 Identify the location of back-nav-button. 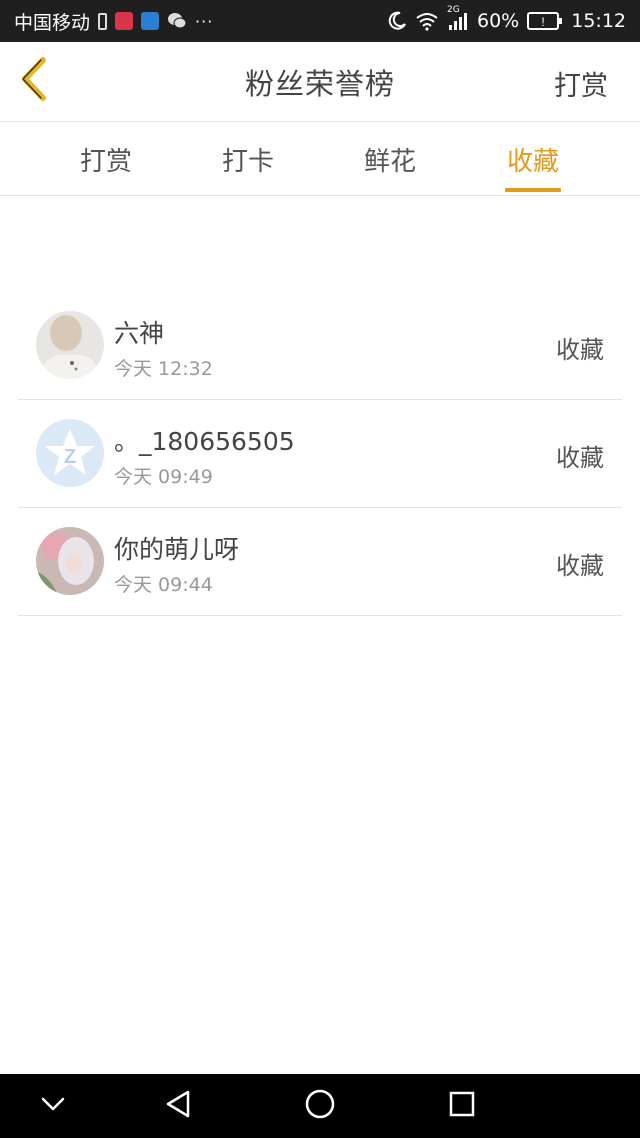
(178, 1106).